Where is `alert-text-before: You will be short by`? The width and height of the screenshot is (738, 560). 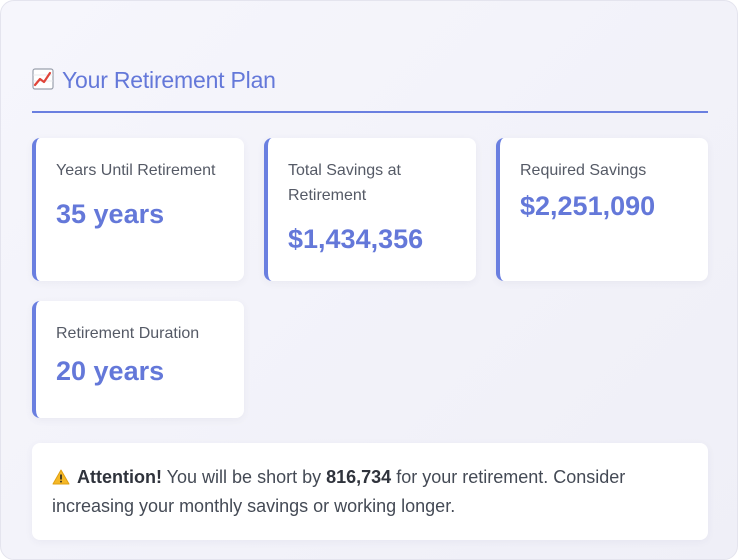 alert-text-before: You will be short by is located at coordinates (244, 477).